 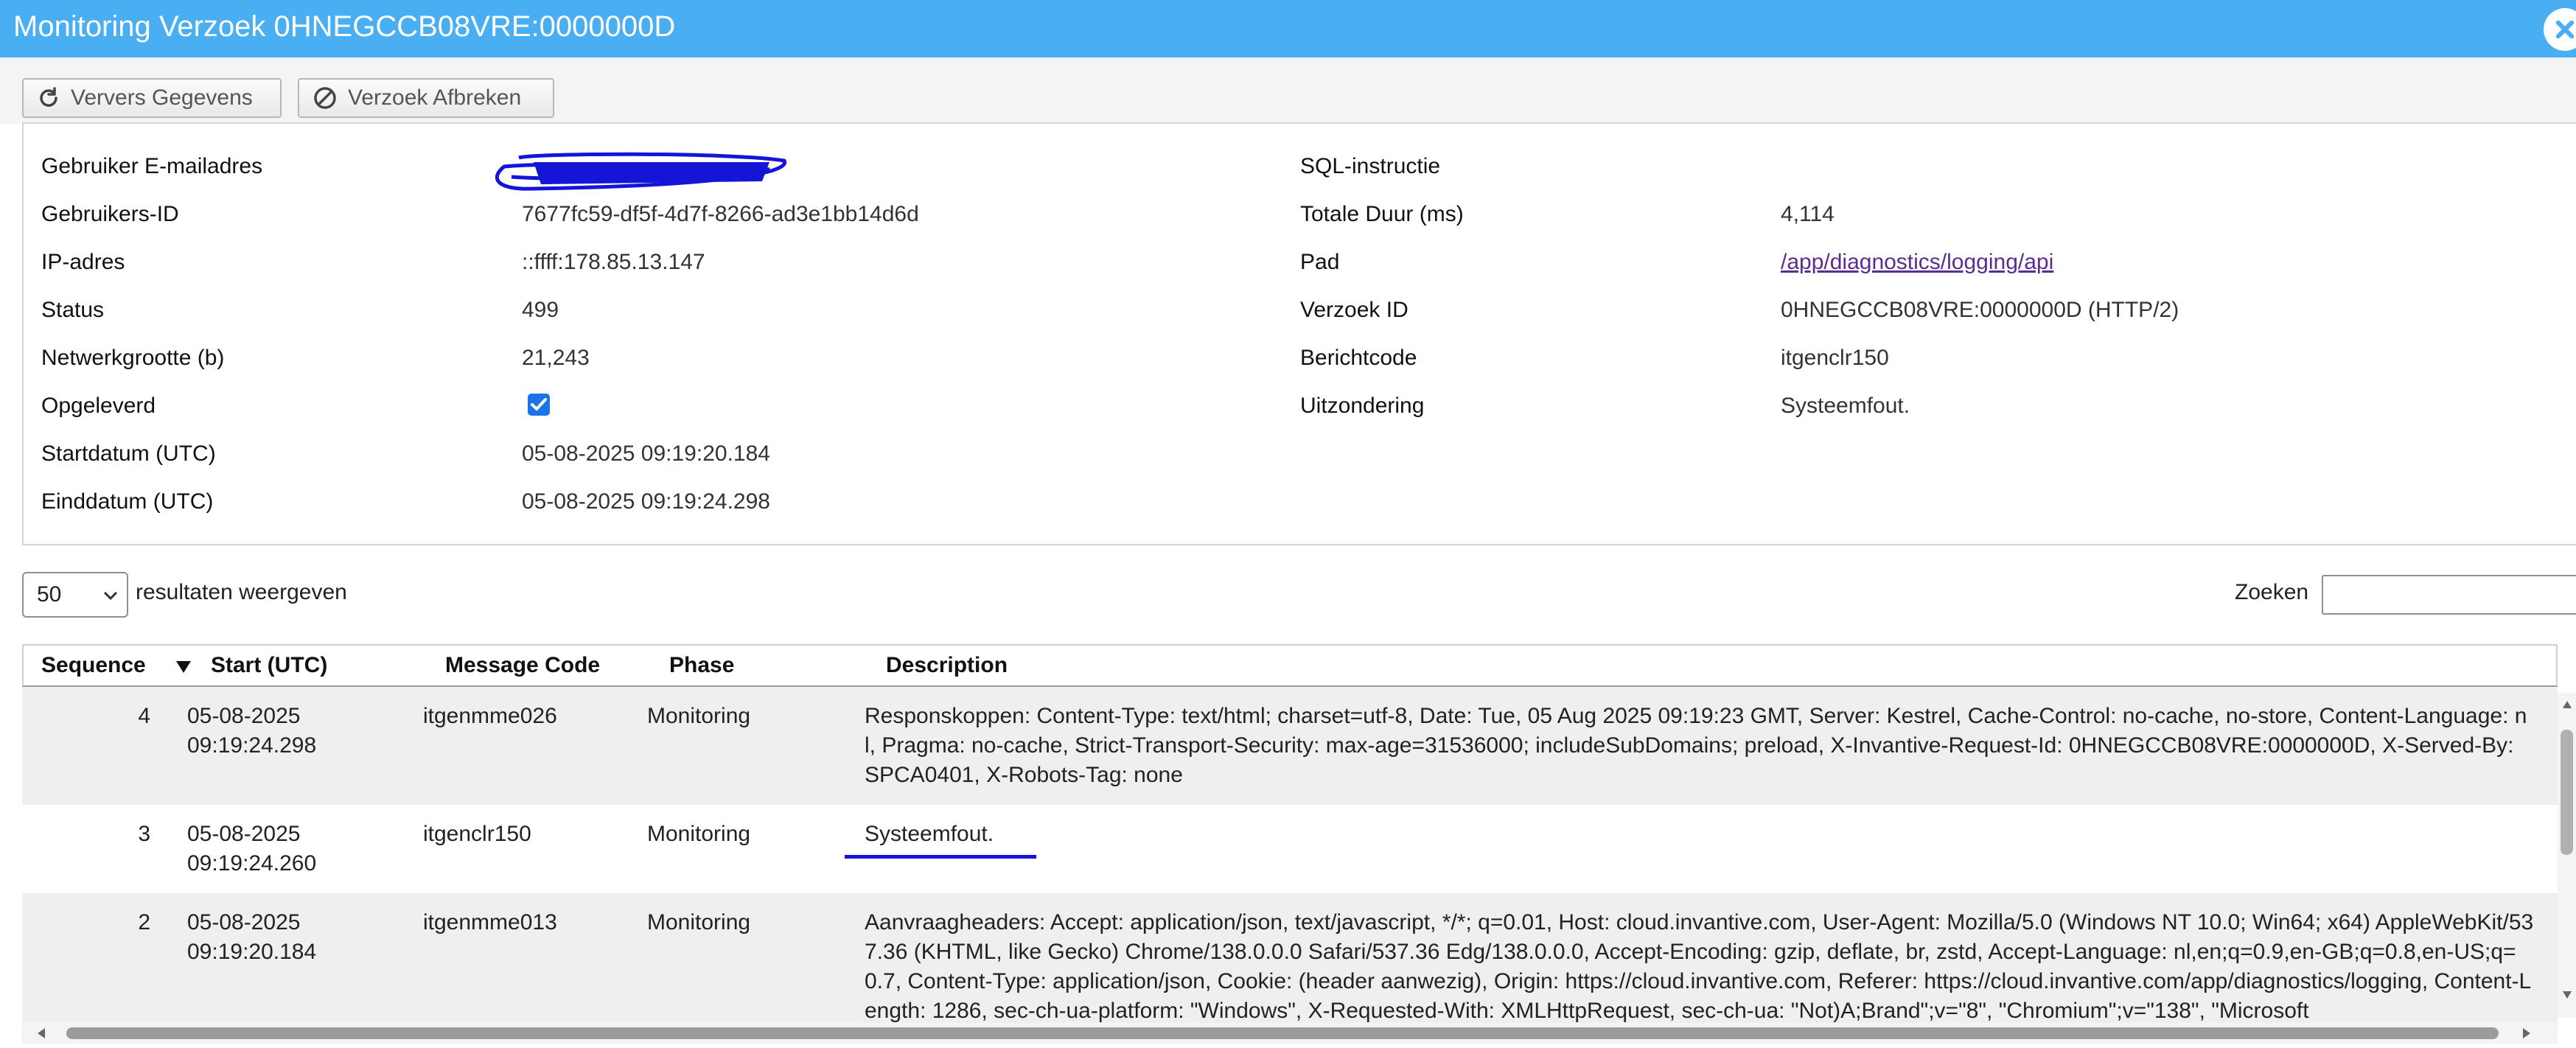 What do you see at coordinates (110, 596) in the screenshot?
I see `chevron-down-icon` at bounding box center [110, 596].